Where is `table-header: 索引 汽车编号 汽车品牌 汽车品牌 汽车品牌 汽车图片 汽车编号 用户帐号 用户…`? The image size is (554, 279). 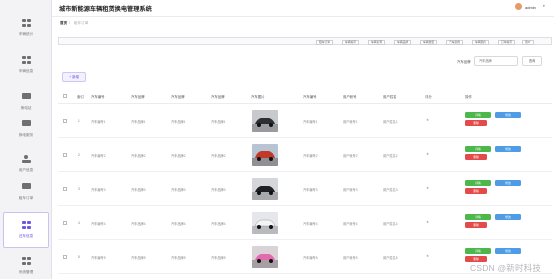 table-header: 索引 汽车编号 汽车品牌 汽车品牌 汽车品牌 汽车图片 汽车编号 用户帐号 用户… is located at coordinates (305, 96).